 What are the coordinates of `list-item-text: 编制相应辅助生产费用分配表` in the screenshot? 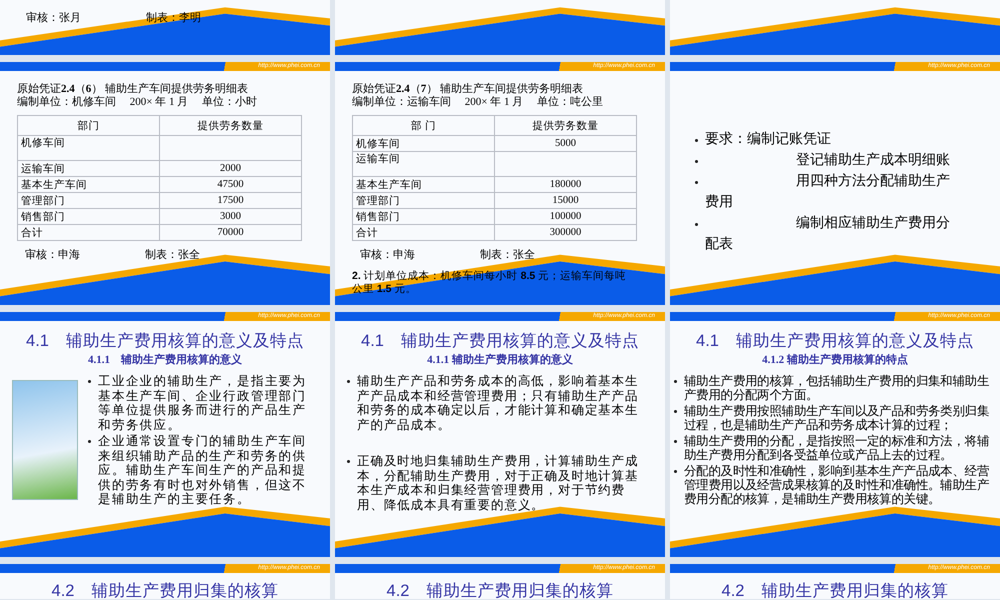 It's located at (828, 234).